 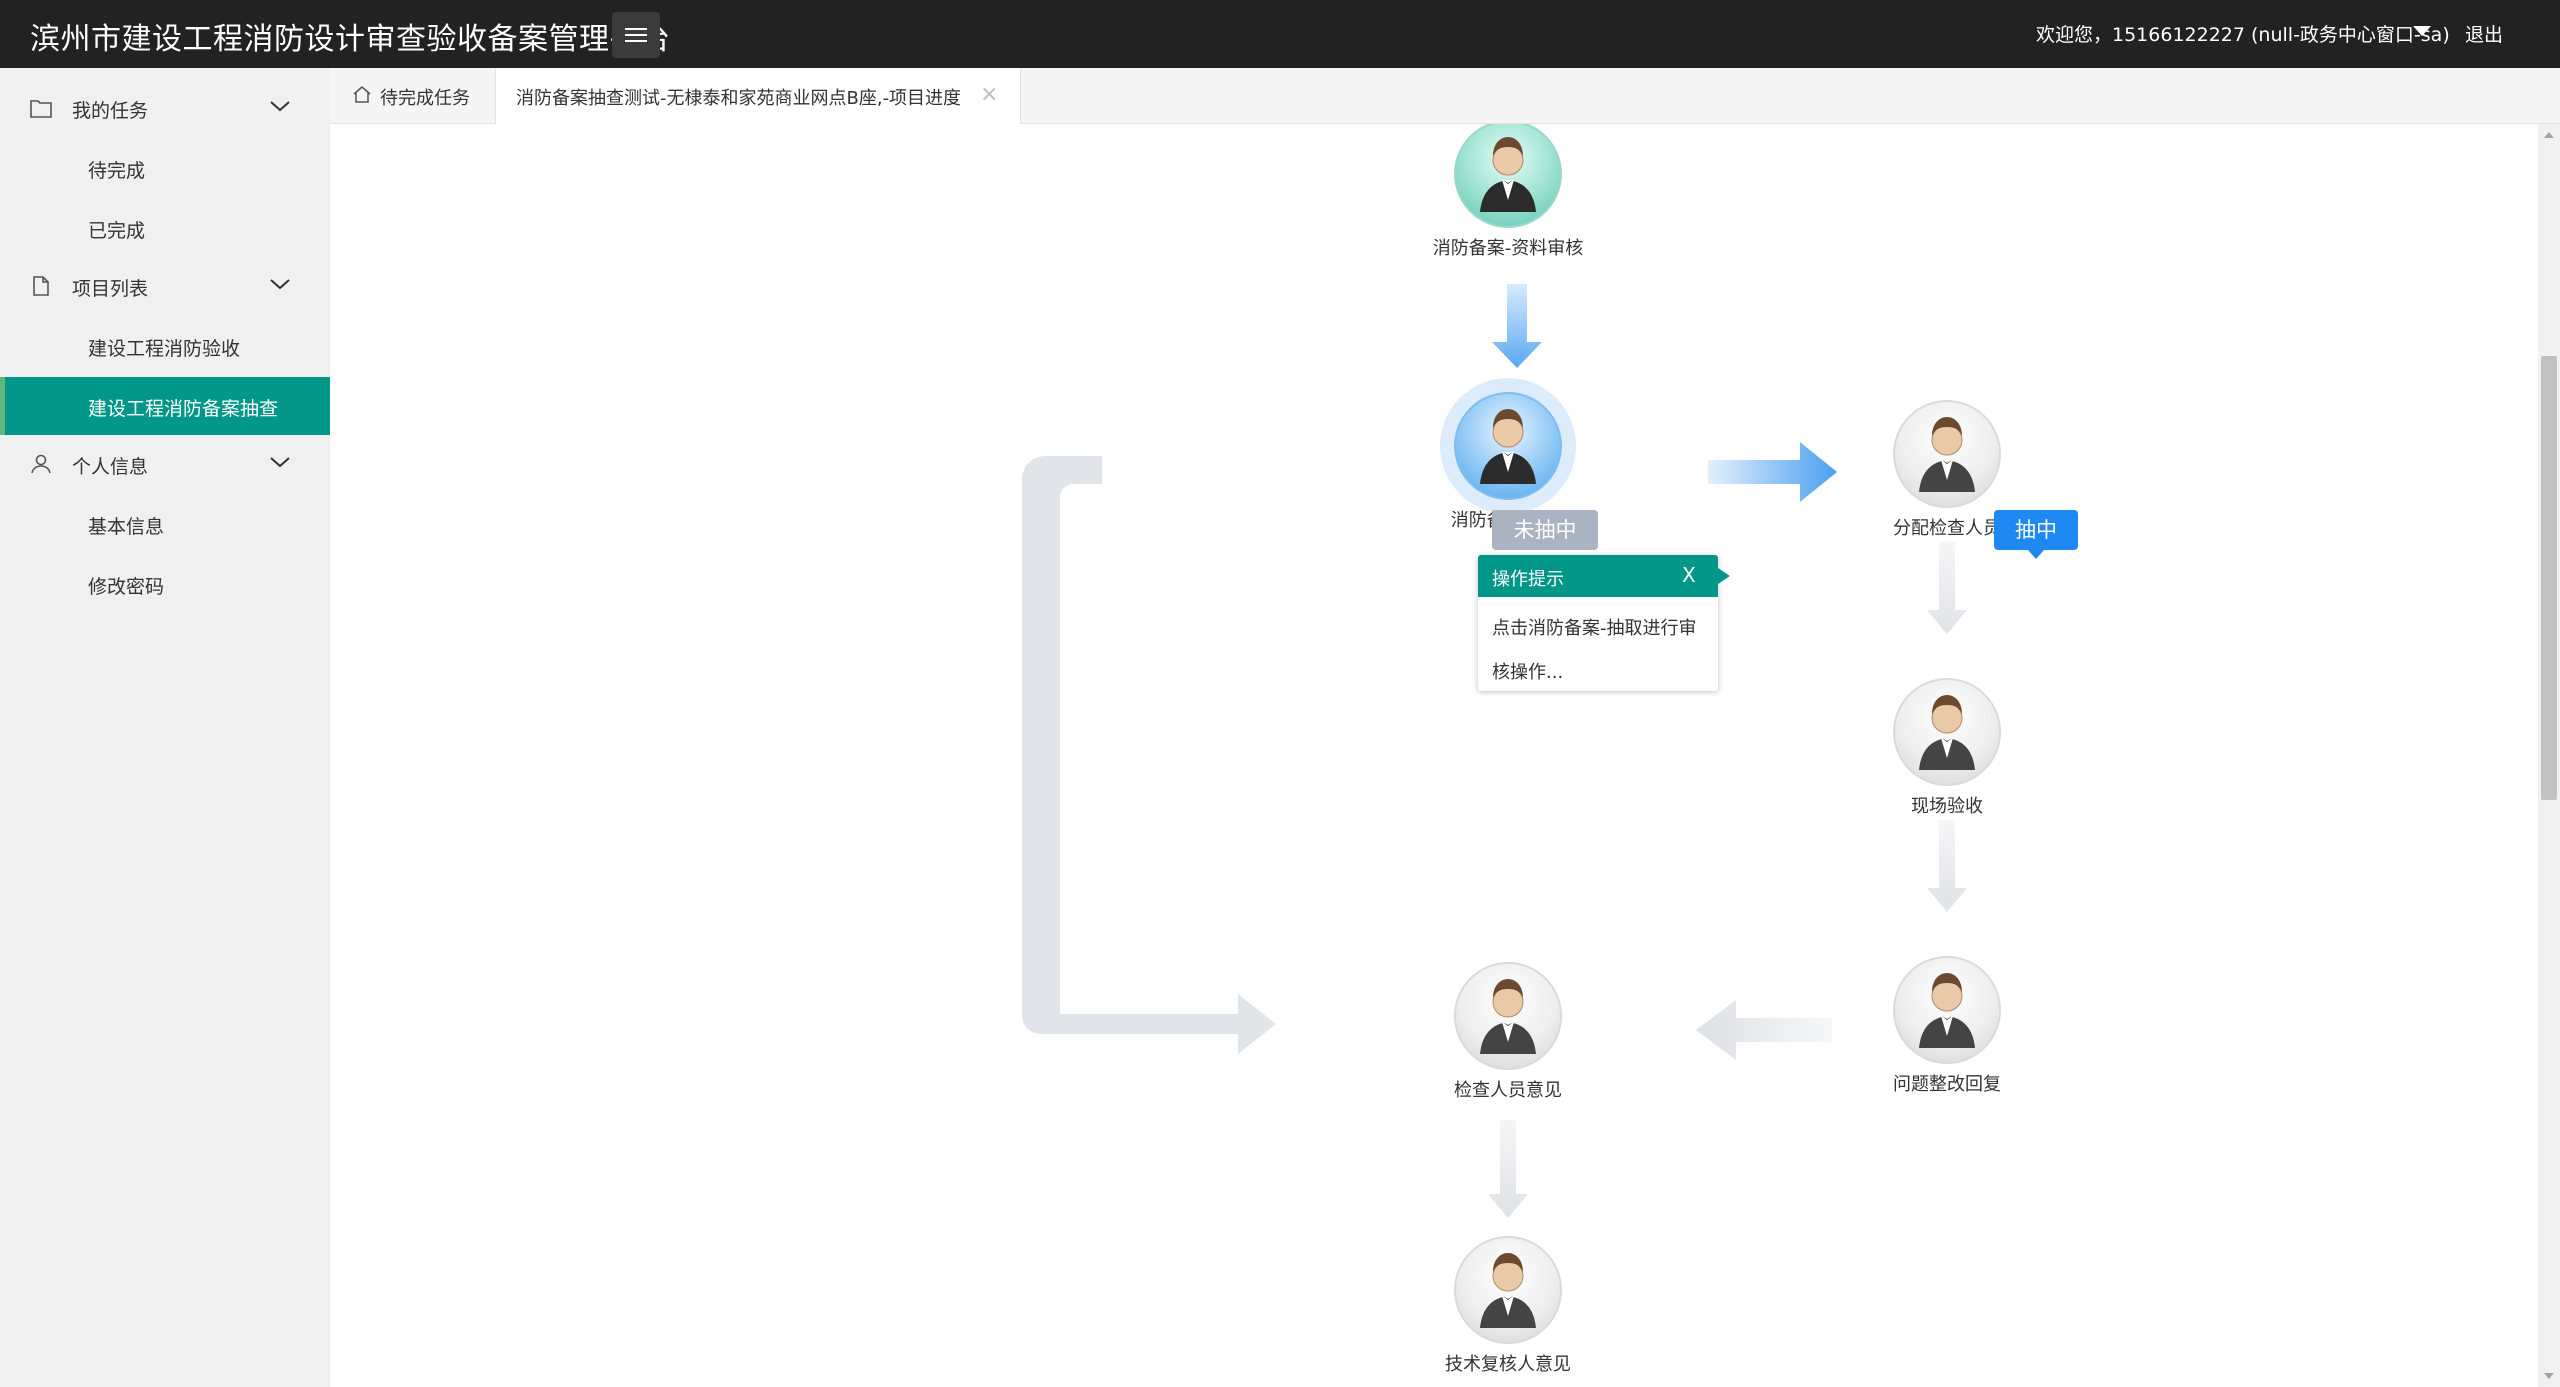 What do you see at coordinates (2549, 135) in the screenshot?
I see `scroll-up-icon` at bounding box center [2549, 135].